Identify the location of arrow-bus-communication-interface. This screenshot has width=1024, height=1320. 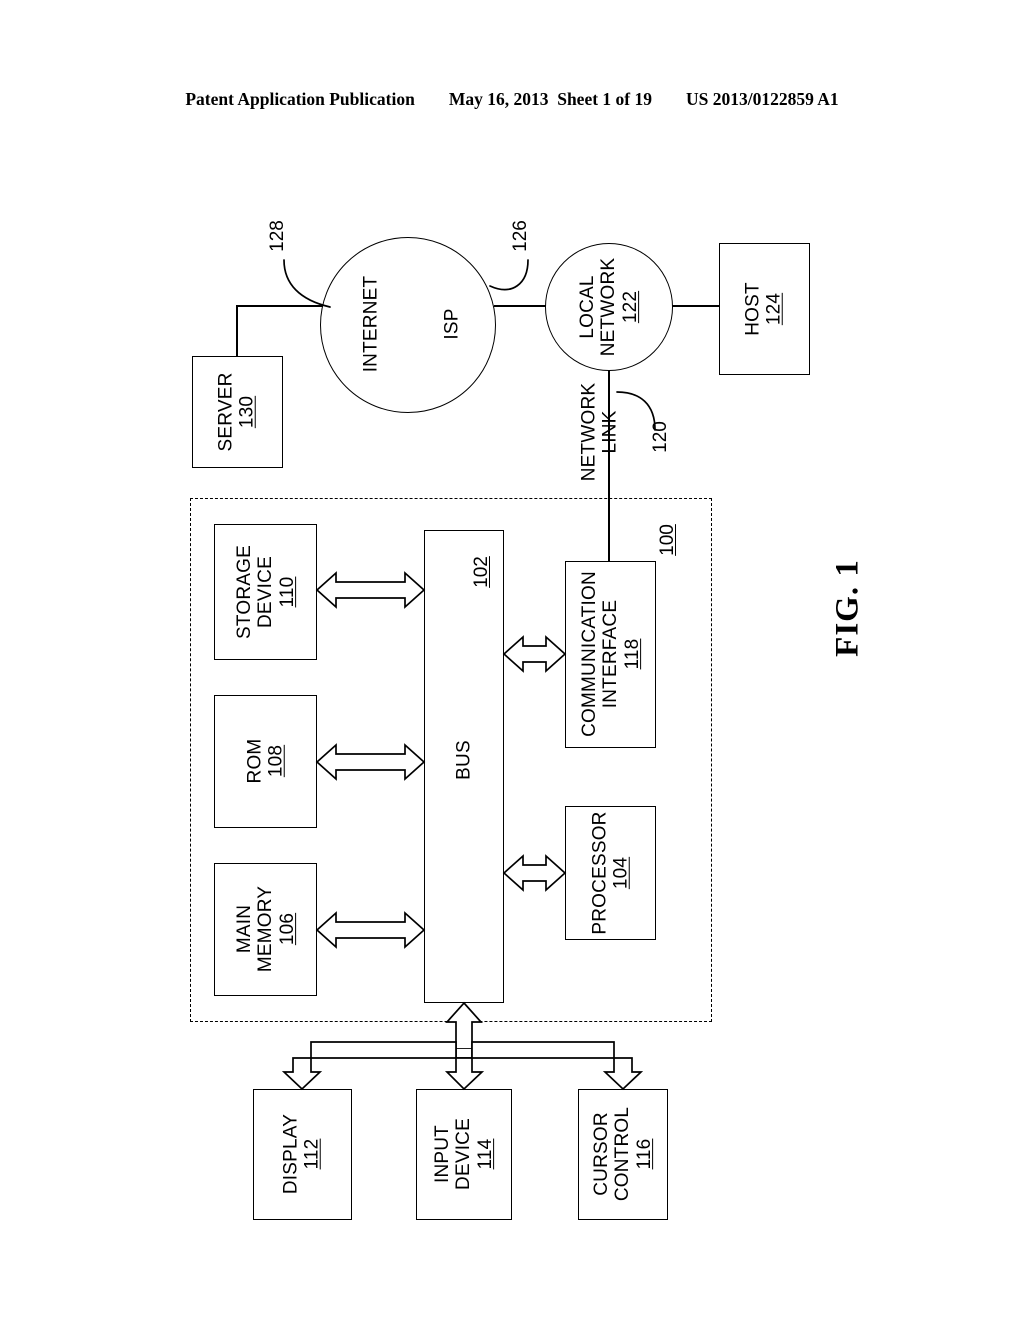
(534, 654).